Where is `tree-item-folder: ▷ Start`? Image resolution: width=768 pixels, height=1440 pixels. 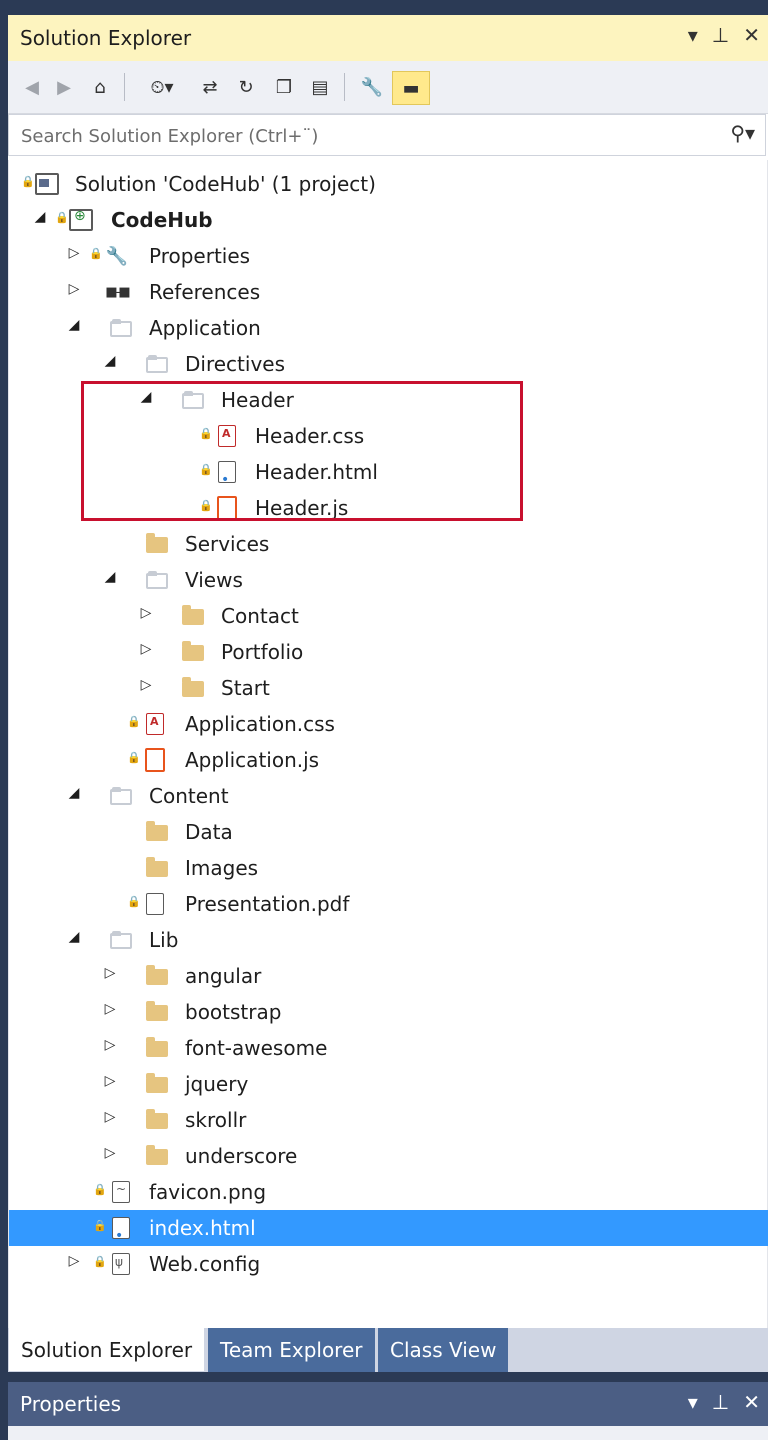 tree-item-folder: ▷ Start is located at coordinates (388, 688).